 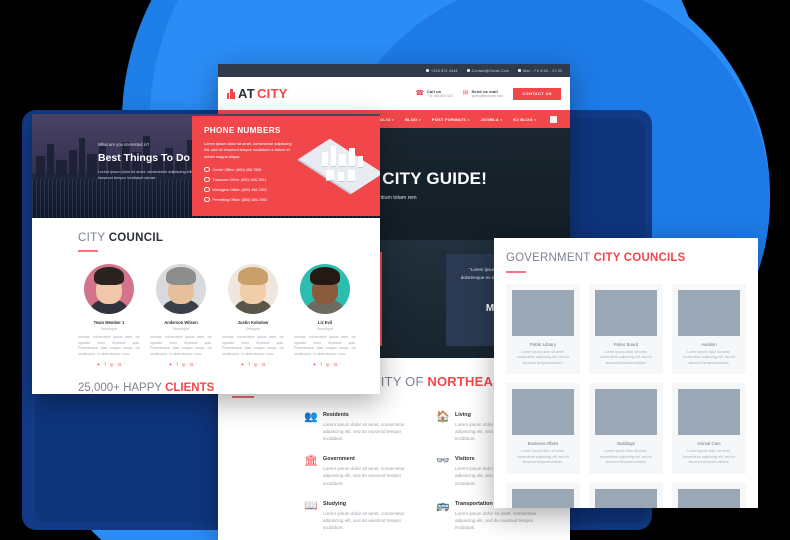 What do you see at coordinates (434, 91) in the screenshot?
I see `call-us-label: Call us` at bounding box center [434, 91].